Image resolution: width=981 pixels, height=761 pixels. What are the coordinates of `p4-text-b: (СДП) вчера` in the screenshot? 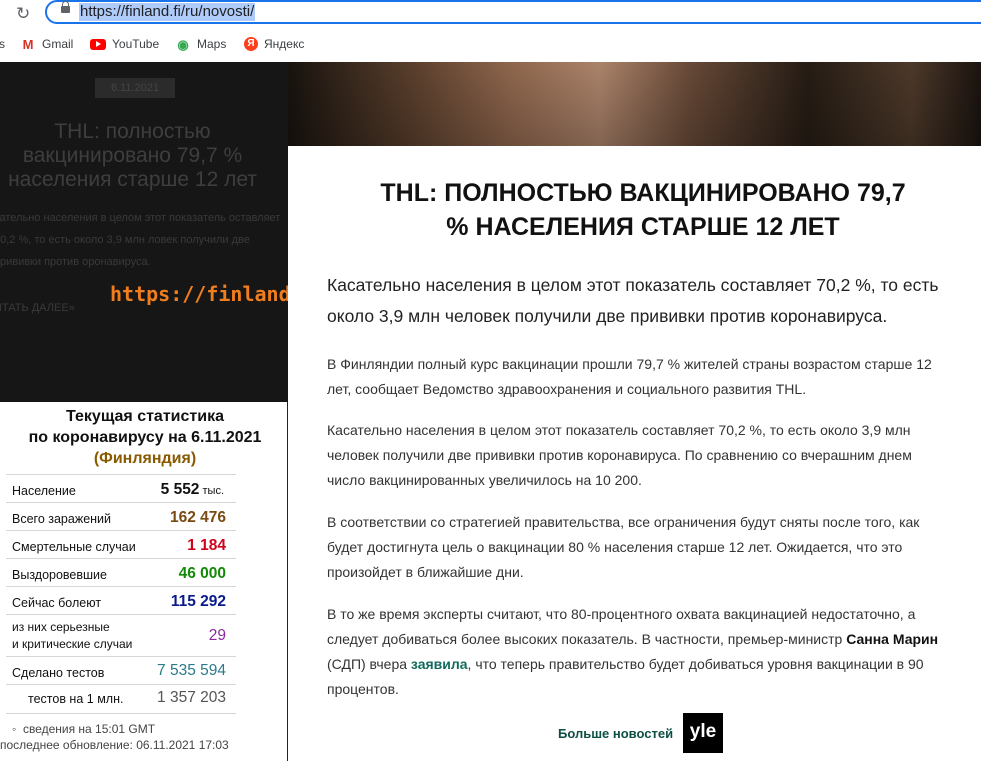 It's located at (369, 664).